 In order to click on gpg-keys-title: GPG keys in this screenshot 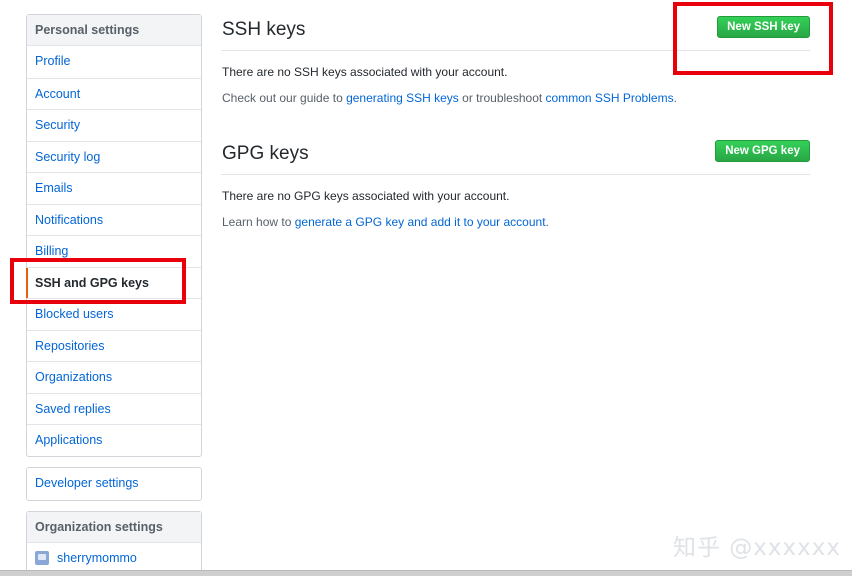, I will do `click(265, 153)`.